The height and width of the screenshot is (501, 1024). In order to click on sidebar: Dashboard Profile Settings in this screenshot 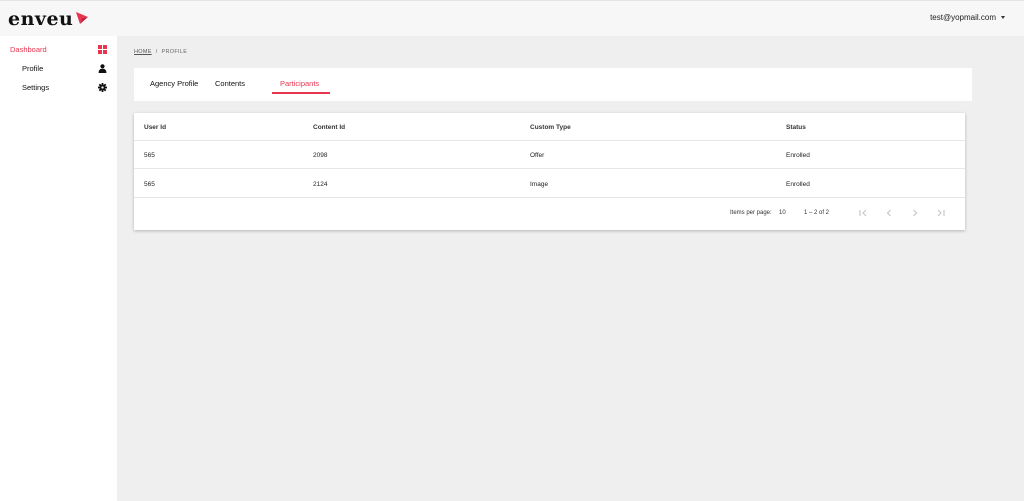, I will do `click(58, 268)`.